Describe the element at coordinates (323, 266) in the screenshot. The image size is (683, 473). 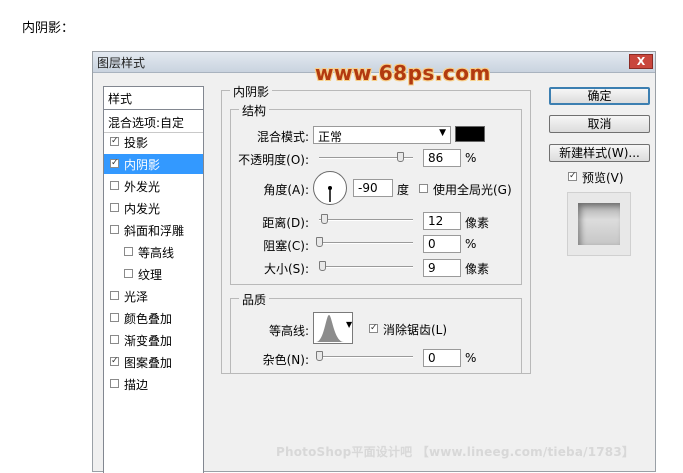
I see `size-slider-thumb` at that location.